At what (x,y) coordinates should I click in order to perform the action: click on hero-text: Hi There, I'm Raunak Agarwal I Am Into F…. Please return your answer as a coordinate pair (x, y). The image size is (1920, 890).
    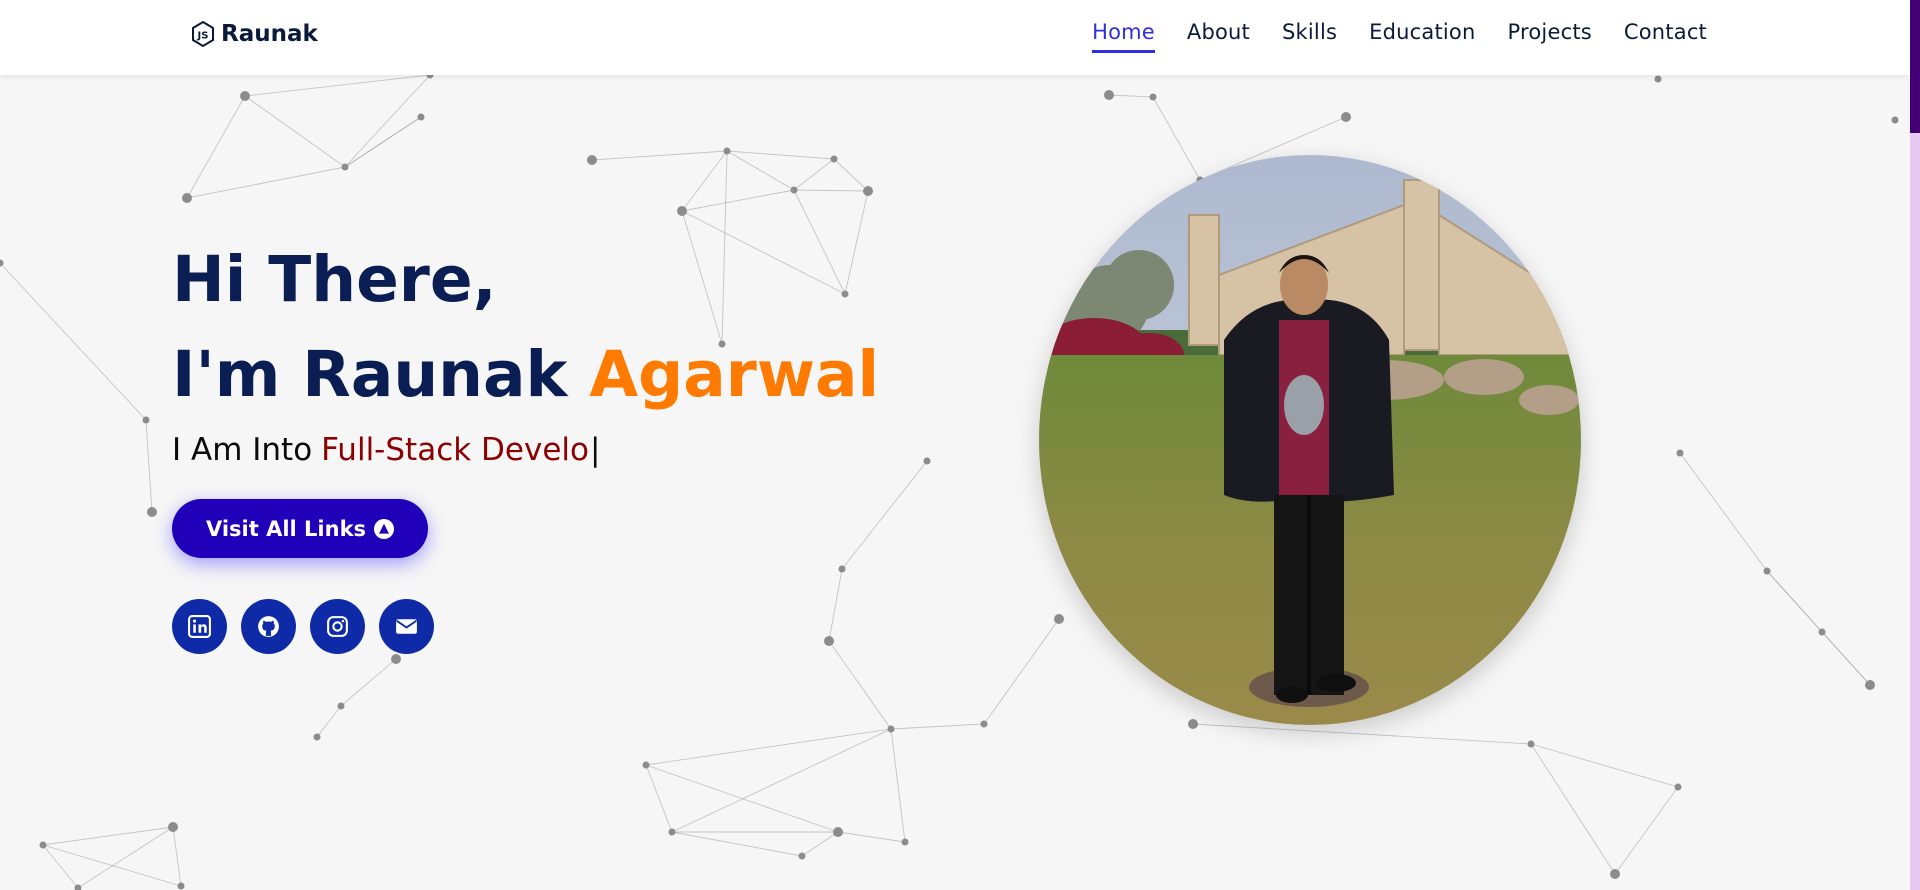
    Looking at the image, I should click on (525, 350).